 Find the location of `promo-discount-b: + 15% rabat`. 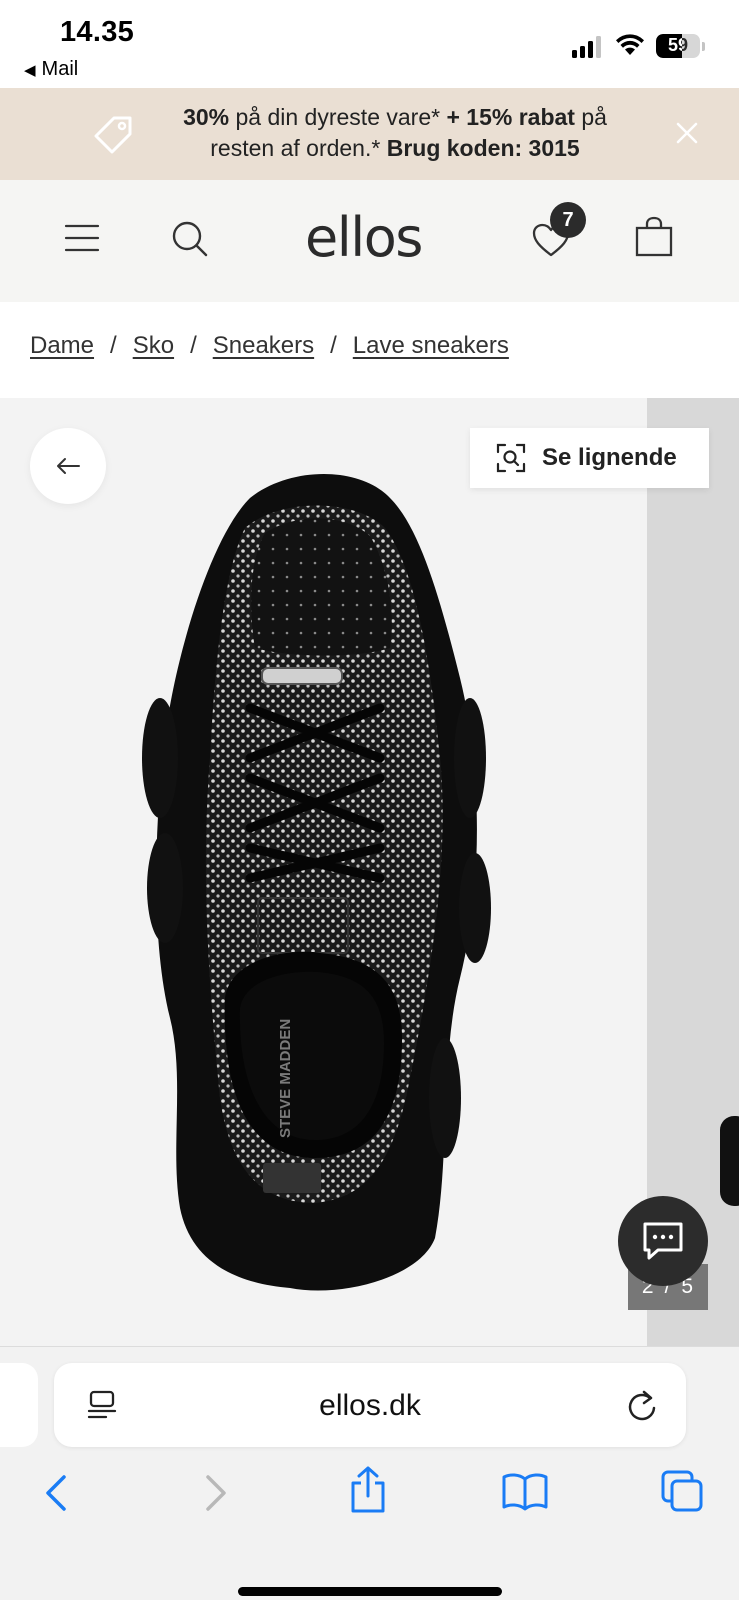

promo-discount-b: + 15% rabat is located at coordinates (510, 117).